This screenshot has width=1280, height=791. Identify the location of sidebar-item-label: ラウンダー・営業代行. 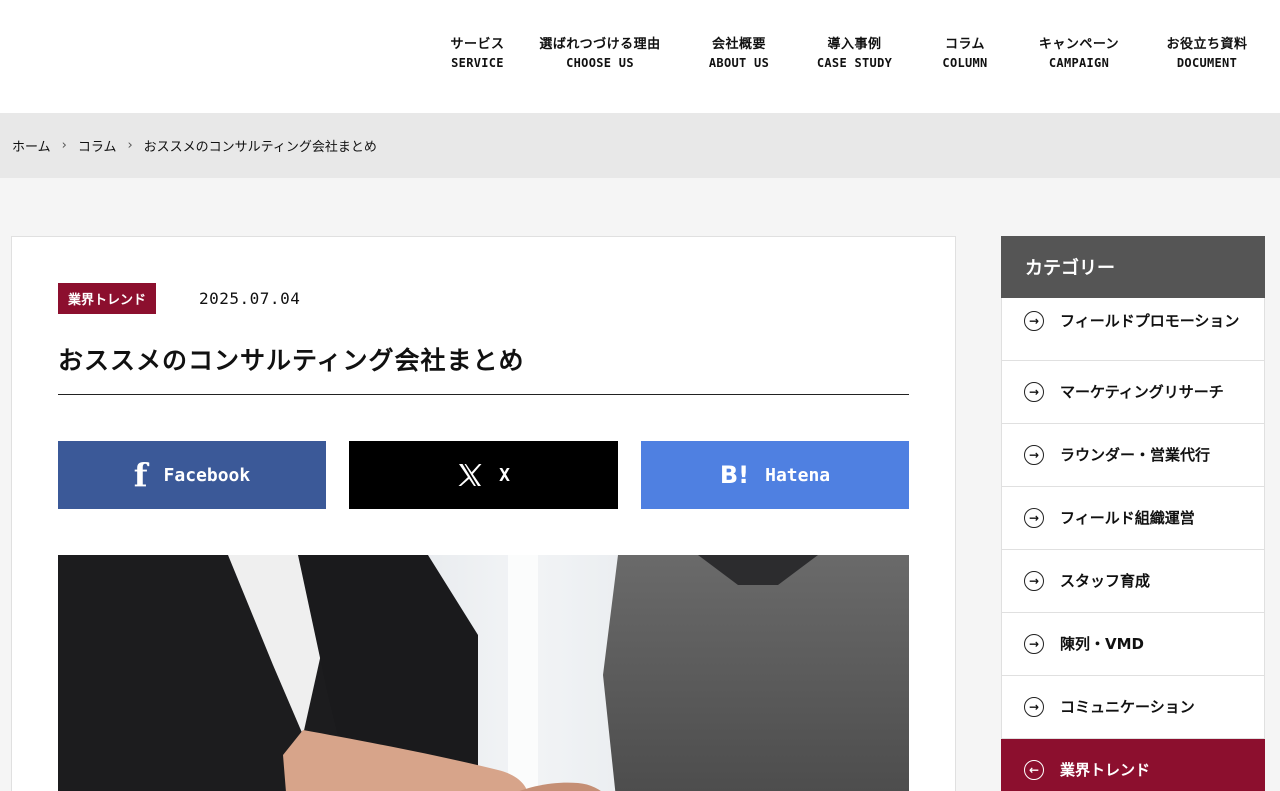
(1135, 455).